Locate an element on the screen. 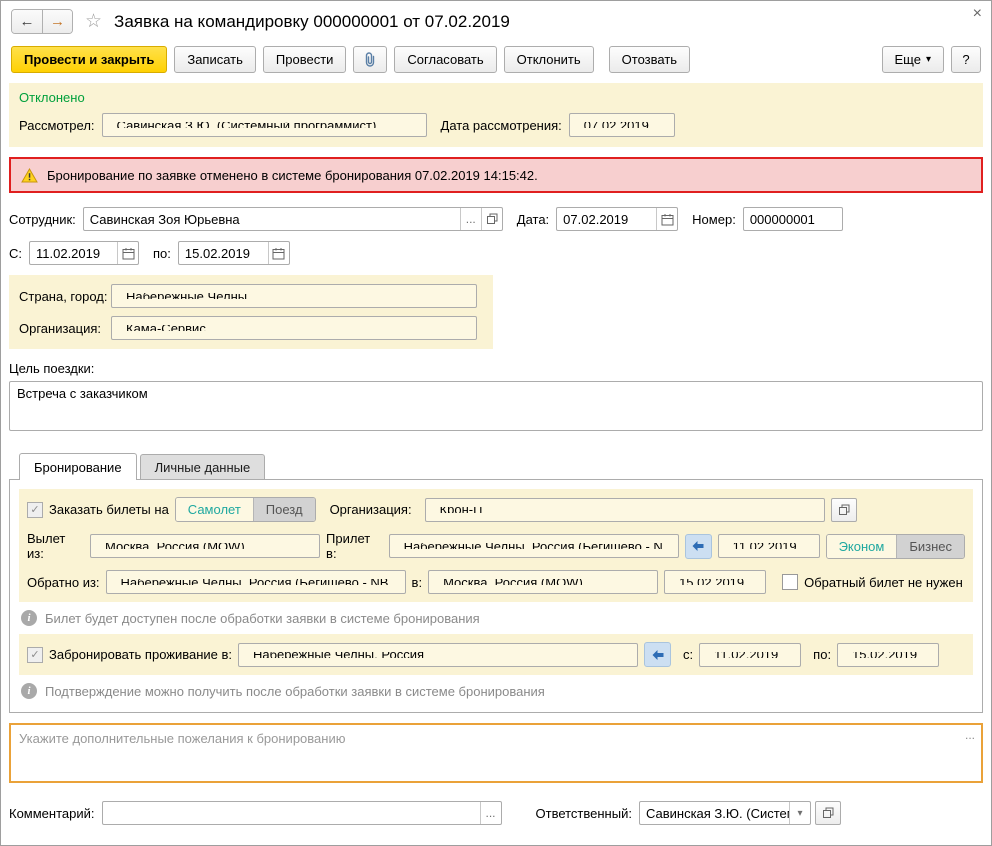 The height and width of the screenshot is (846, 992). period-from-label: С: is located at coordinates (15, 253).